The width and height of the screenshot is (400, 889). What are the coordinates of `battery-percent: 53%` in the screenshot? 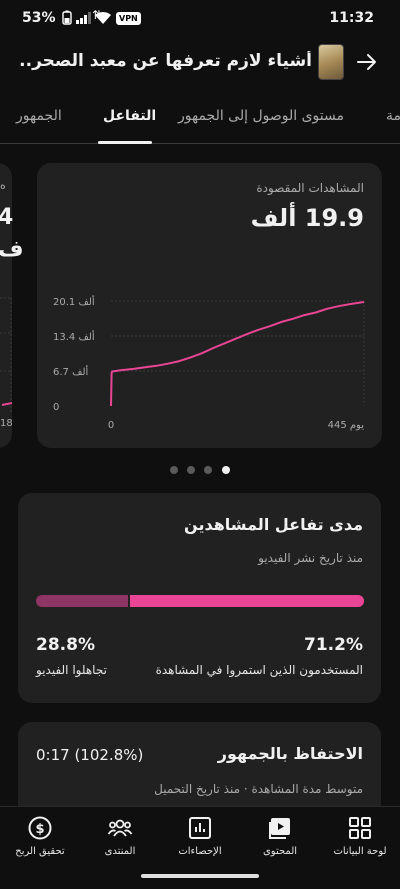 It's located at (39, 18).